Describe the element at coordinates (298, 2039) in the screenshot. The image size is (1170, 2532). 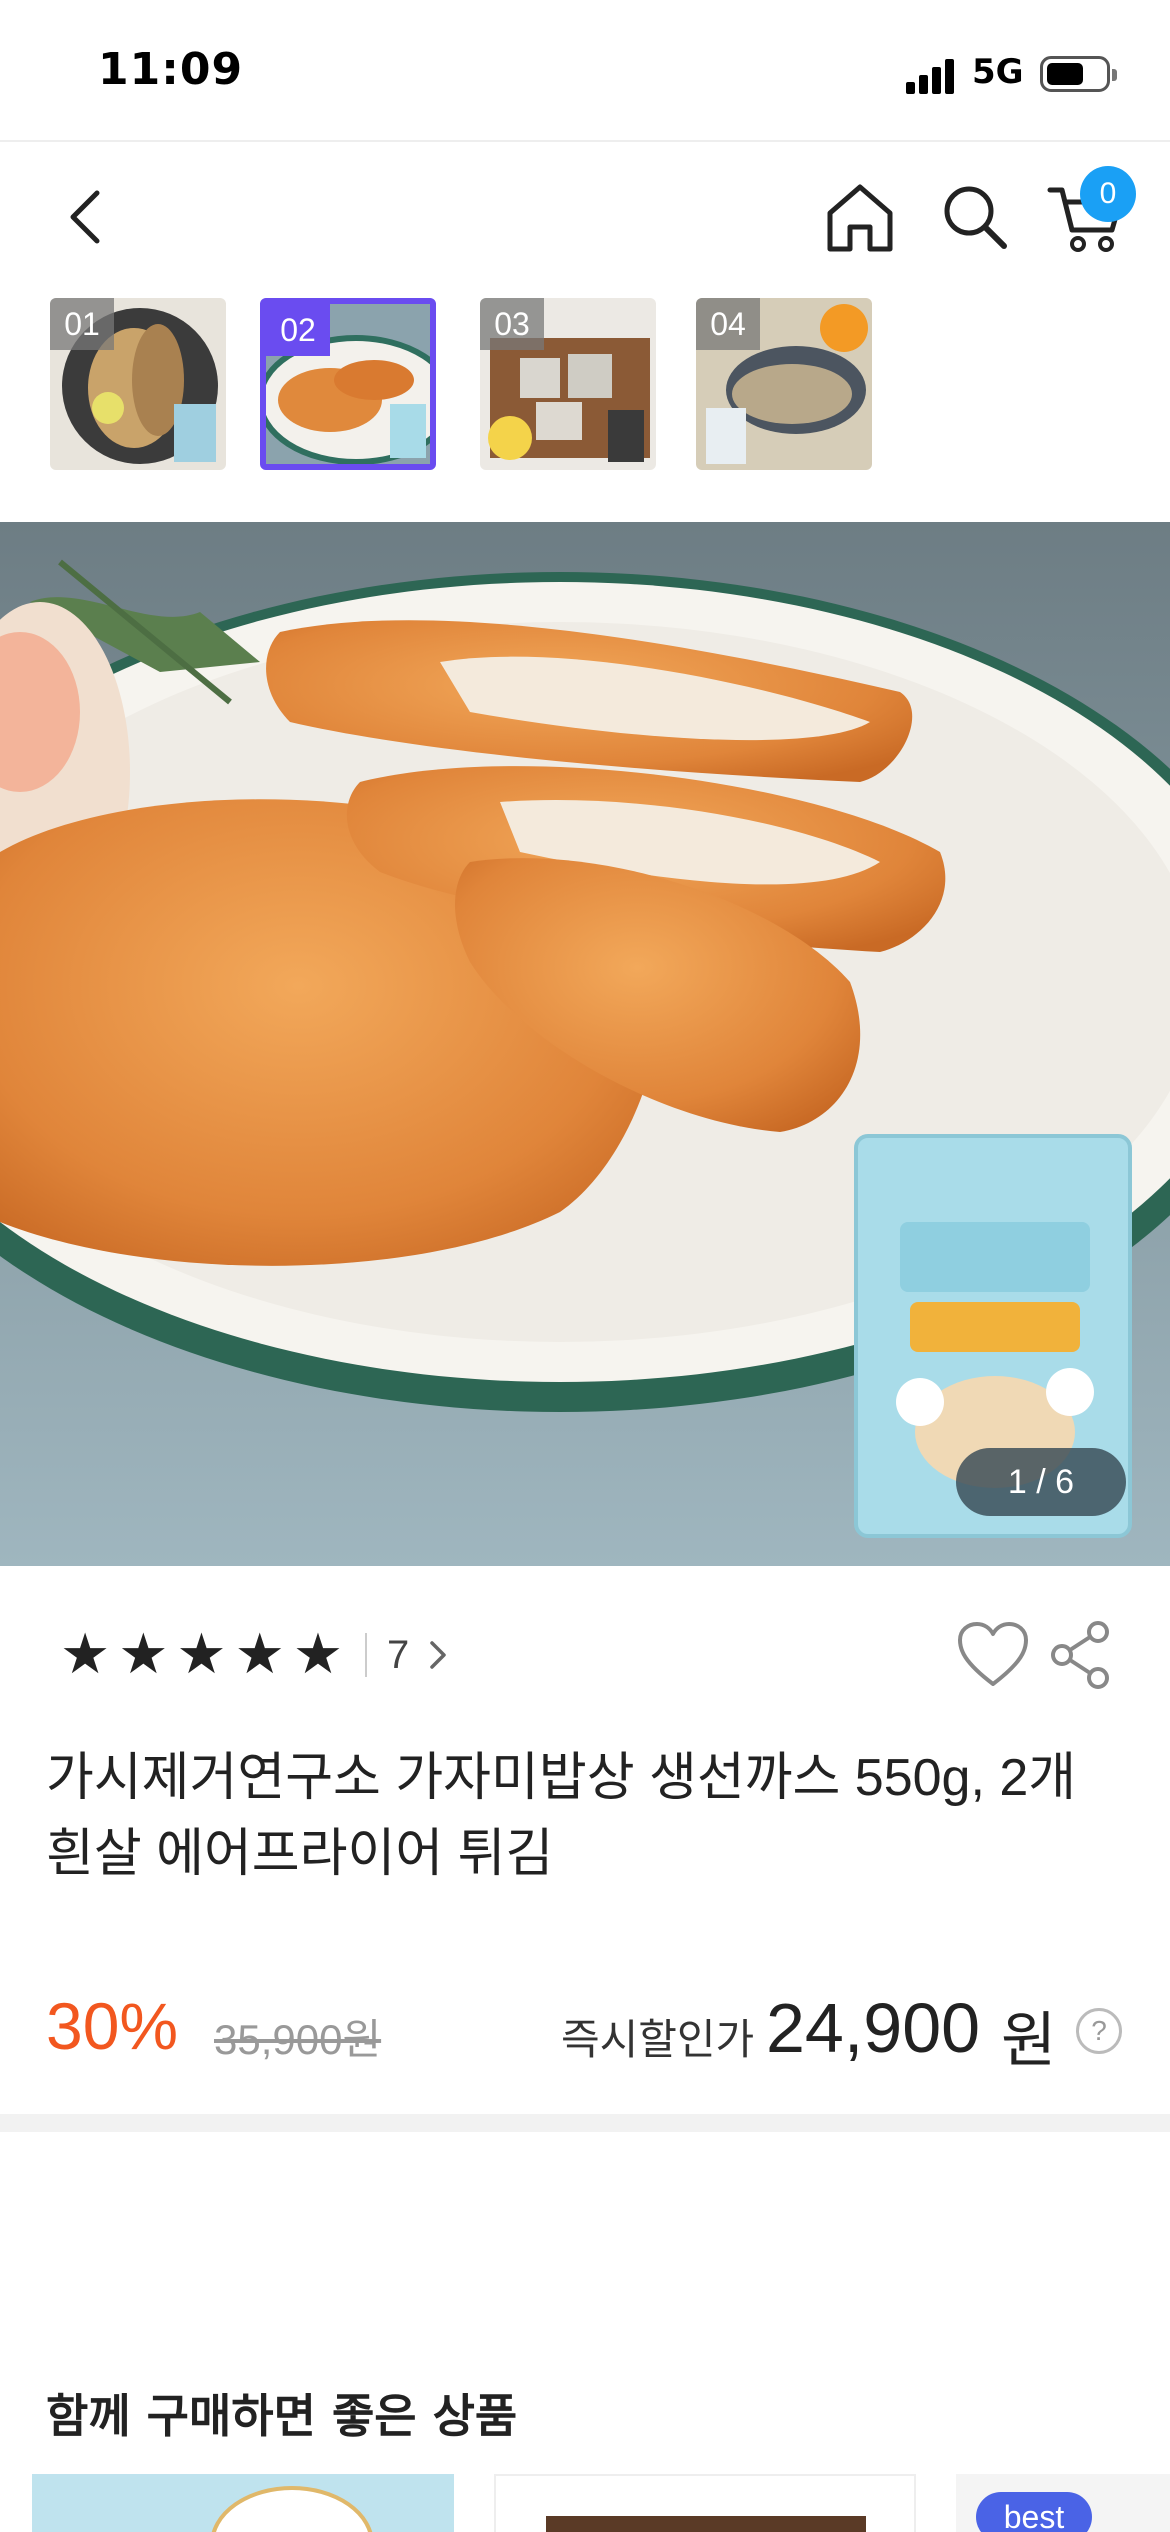
I see `original-price: 35,900원` at that location.